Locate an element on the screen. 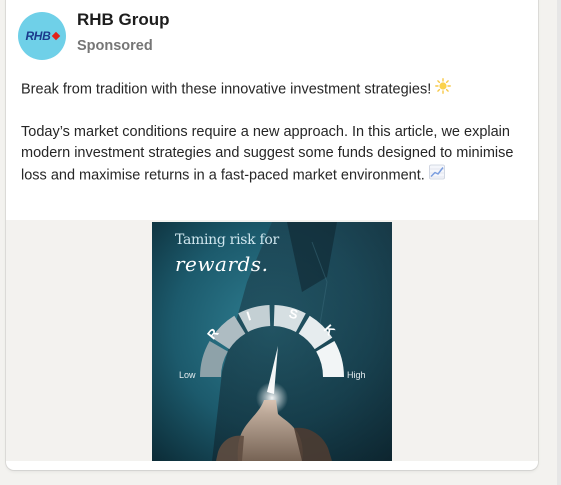 This screenshot has height=485, width=561. company-name-link: RHB Group is located at coordinates (123, 20).